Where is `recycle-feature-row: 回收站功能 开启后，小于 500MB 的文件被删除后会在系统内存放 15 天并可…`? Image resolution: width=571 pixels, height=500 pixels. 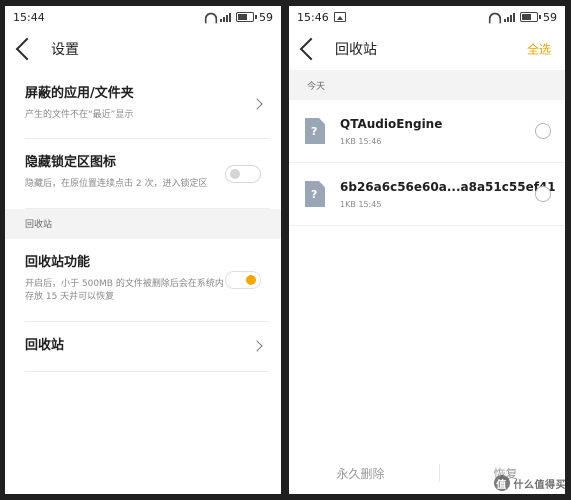
recycle-feature-row: 回收站功能 开启后，小于 500MB 的文件被删除后会在系统内存放 15 天并可… is located at coordinates (147, 280).